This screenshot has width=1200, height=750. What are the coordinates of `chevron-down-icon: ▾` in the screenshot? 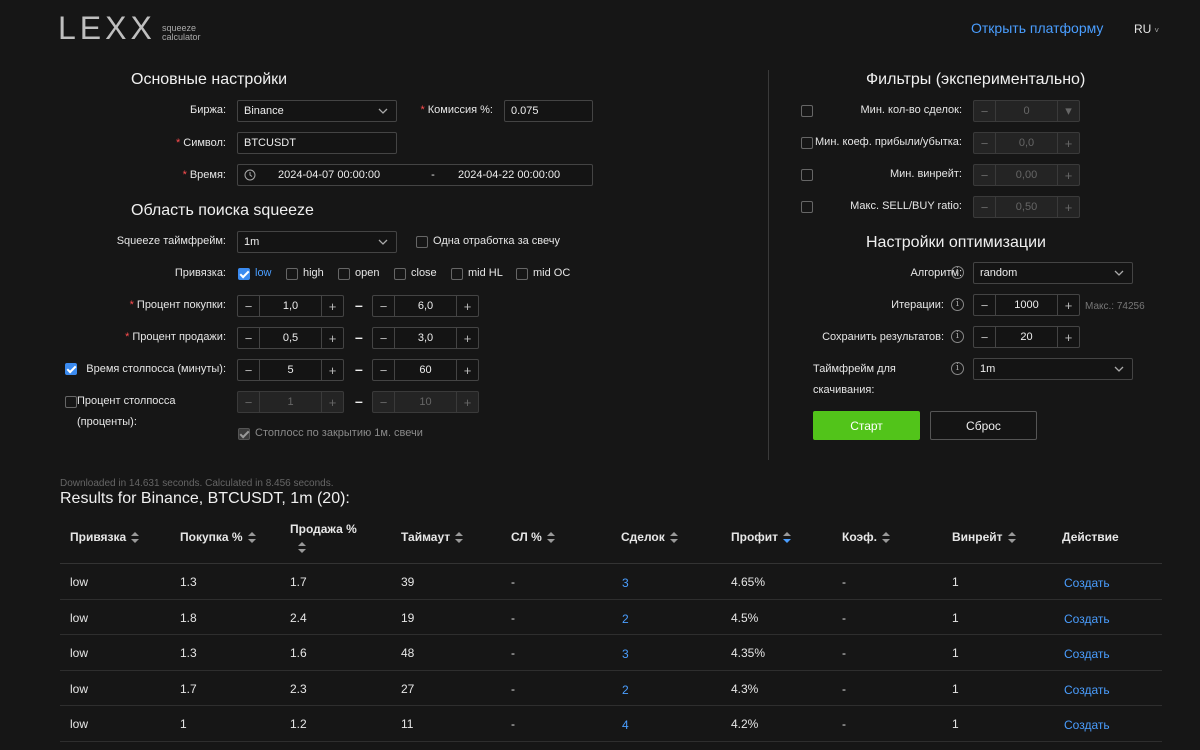 It's located at (1068, 111).